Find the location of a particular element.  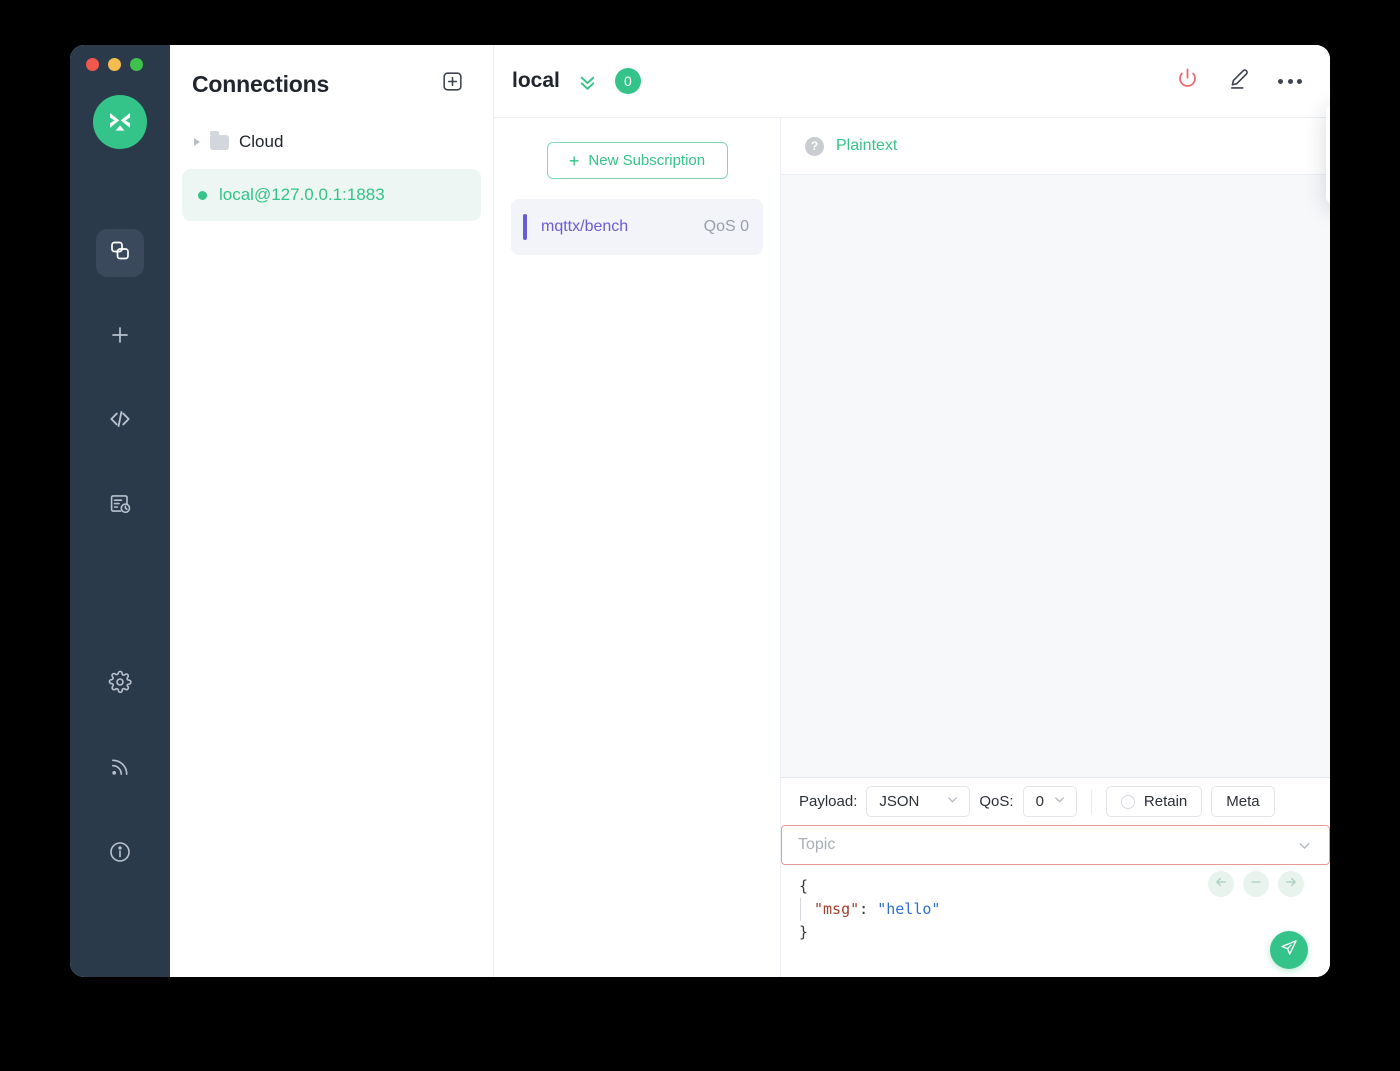

editor-json-key: "msg" is located at coordinates (837, 909).